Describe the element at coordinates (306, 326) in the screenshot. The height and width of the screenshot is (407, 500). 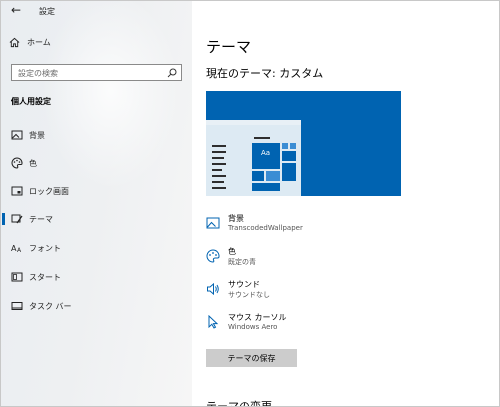
I see `mouse-cursor-option: マウス カーソル Windows Aero` at that location.